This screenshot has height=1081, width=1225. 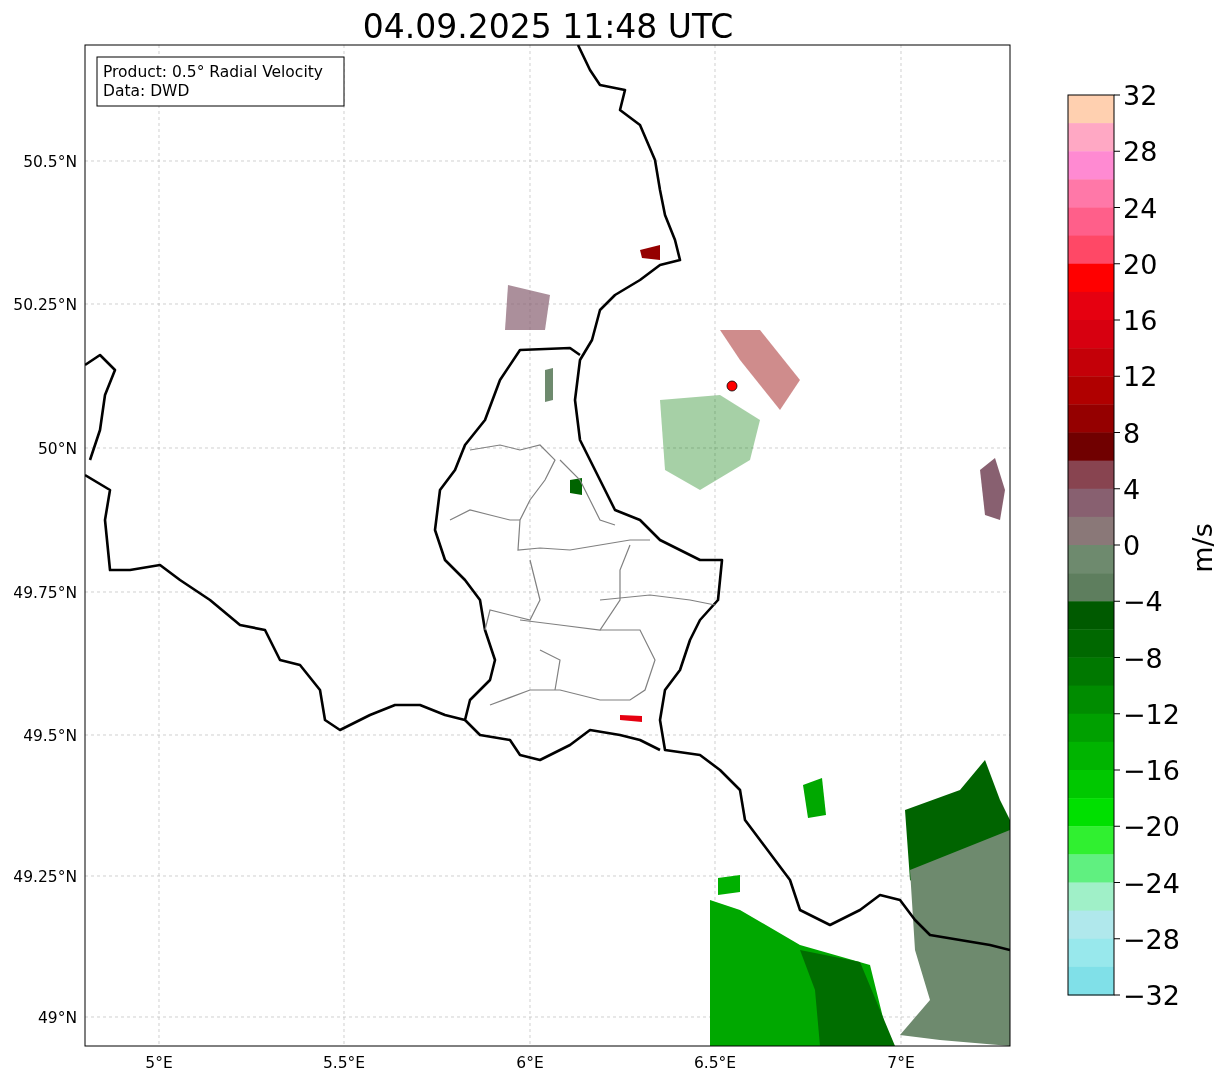 What do you see at coordinates (50, 736) in the screenshot?
I see `latitude-label: 49.5°N` at bounding box center [50, 736].